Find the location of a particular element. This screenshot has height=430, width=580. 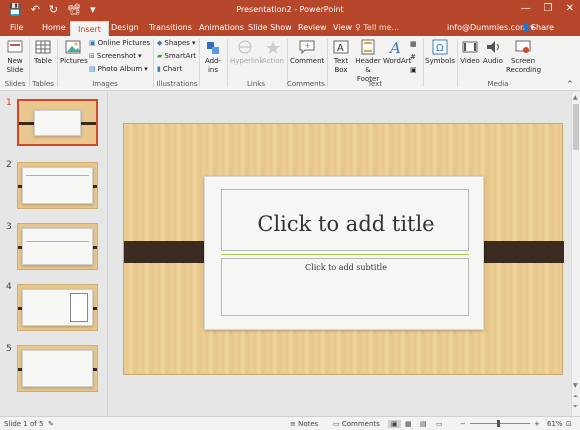

subtitle-placeholder: Click to add subtitle is located at coordinates (345, 287).